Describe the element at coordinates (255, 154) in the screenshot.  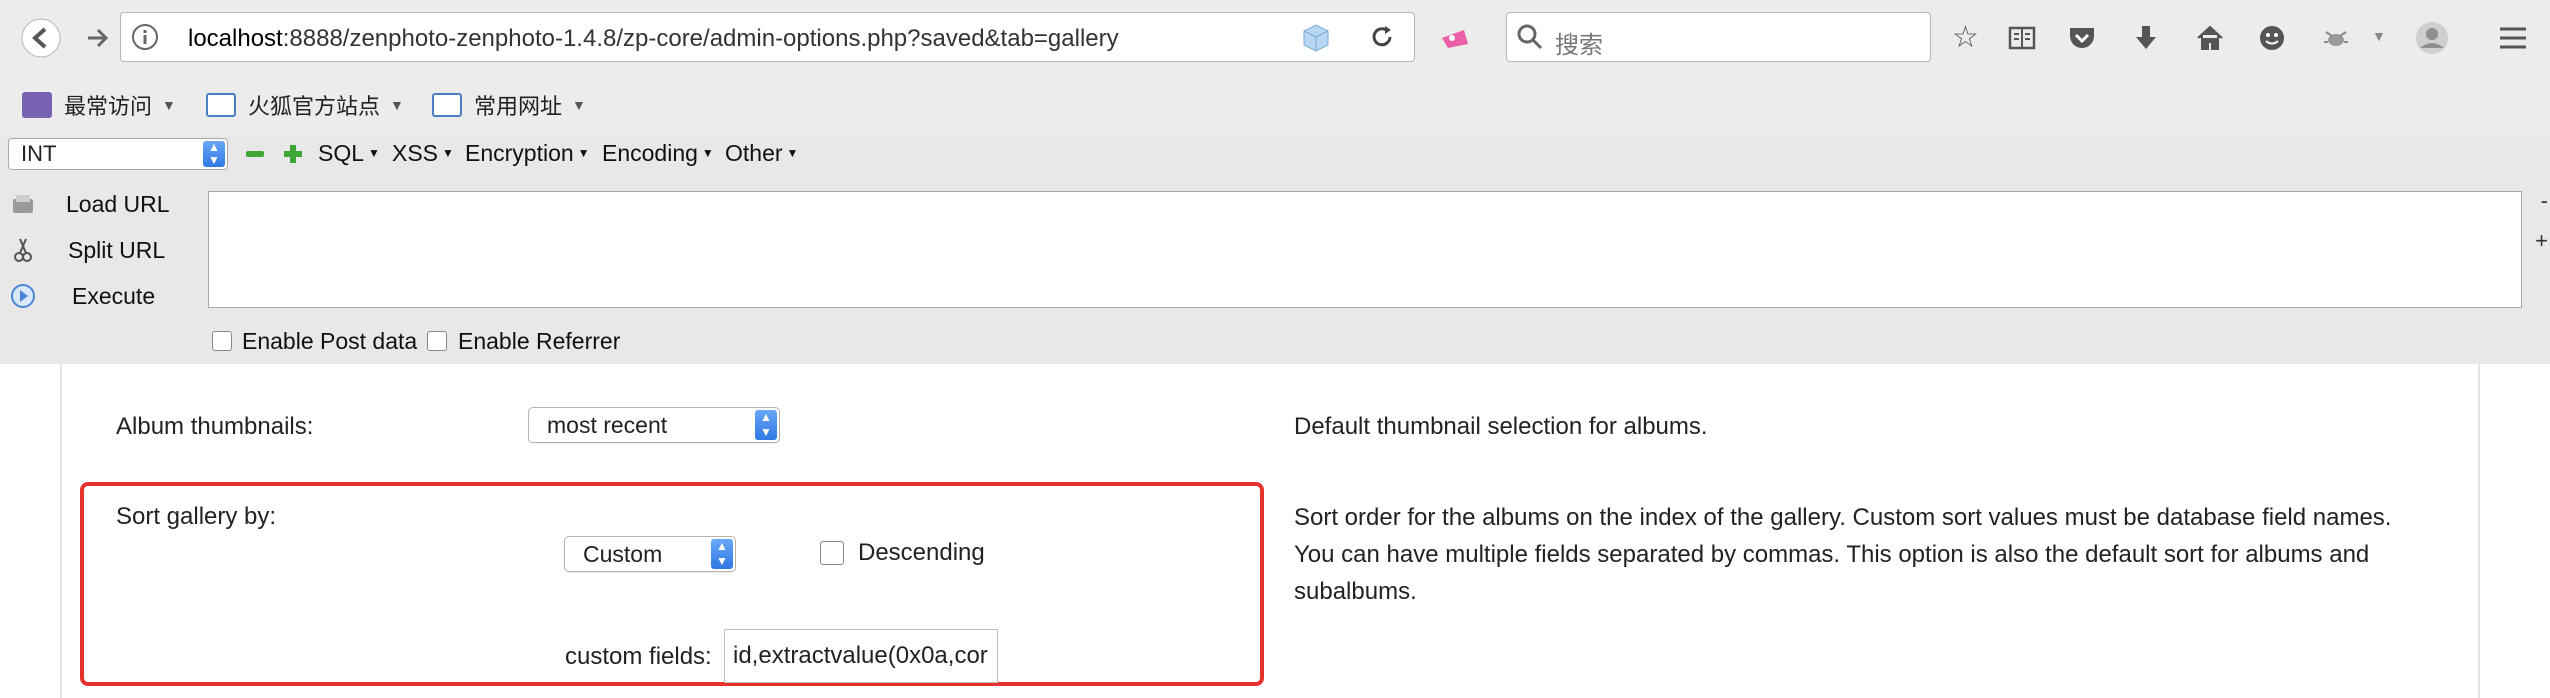
I see `decrease-icon` at that location.